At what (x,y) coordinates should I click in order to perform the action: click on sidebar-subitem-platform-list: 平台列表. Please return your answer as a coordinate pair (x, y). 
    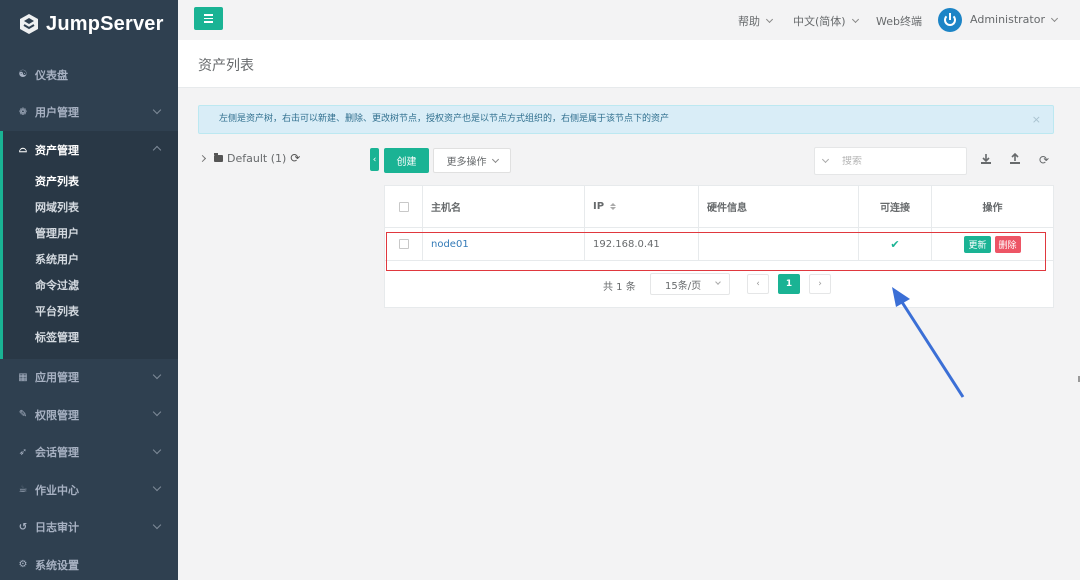
    Looking at the image, I should click on (90, 312).